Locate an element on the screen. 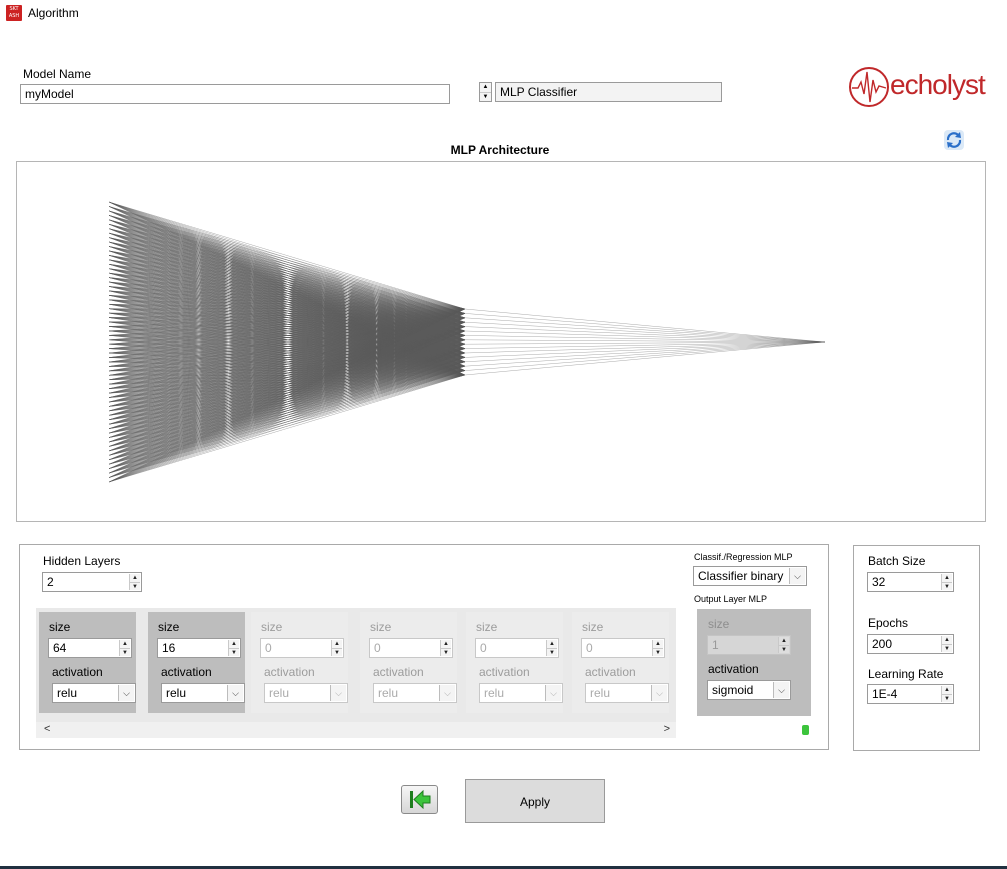  hidden-layer-card-4: size 0 ▲ ▼ activation relu ⌵ is located at coordinates (408, 662).